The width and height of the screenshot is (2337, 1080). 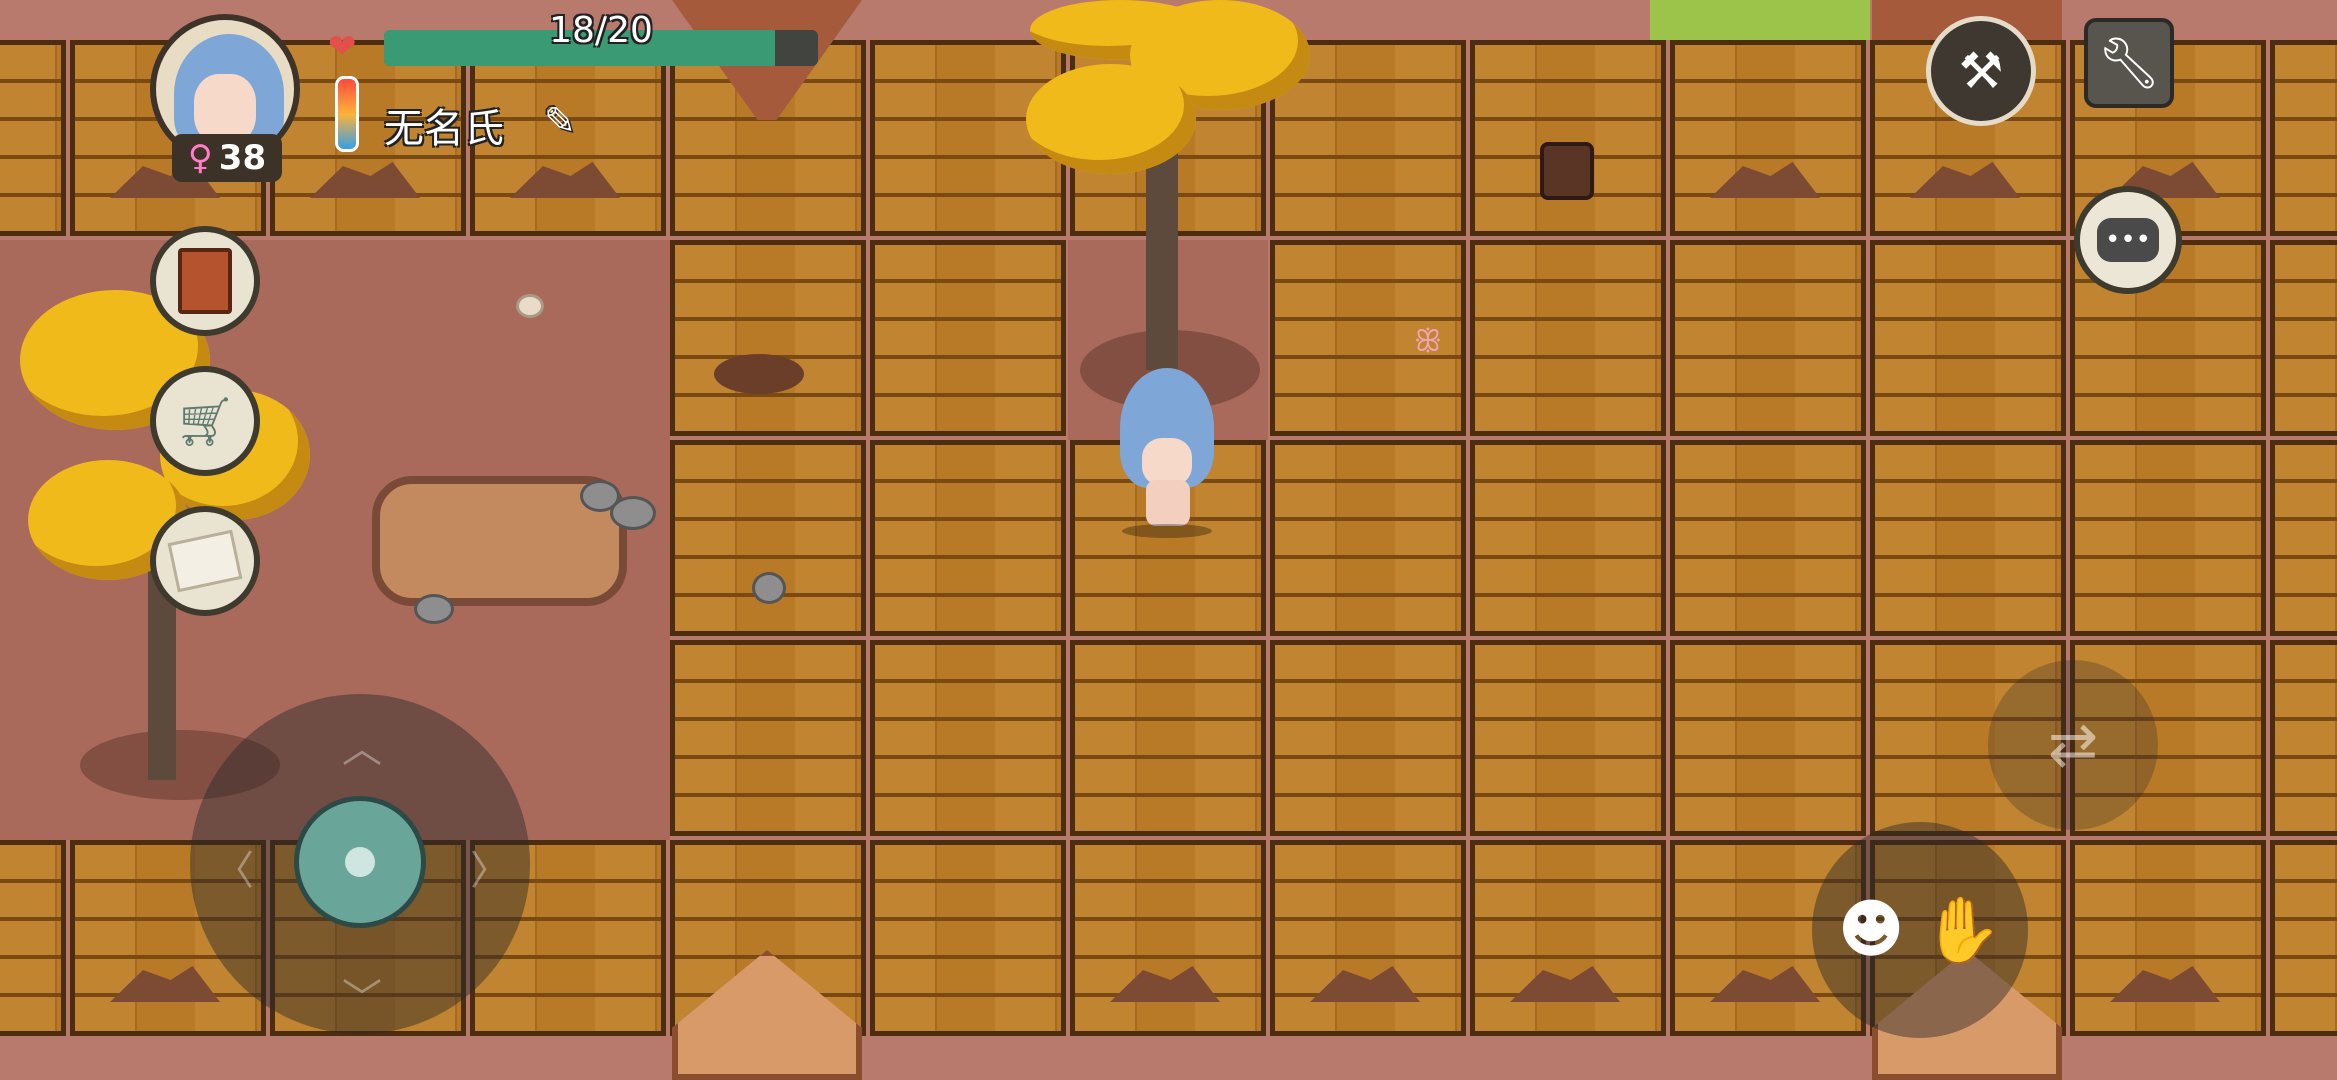 I want to click on character-face, so click(x=1167, y=462).